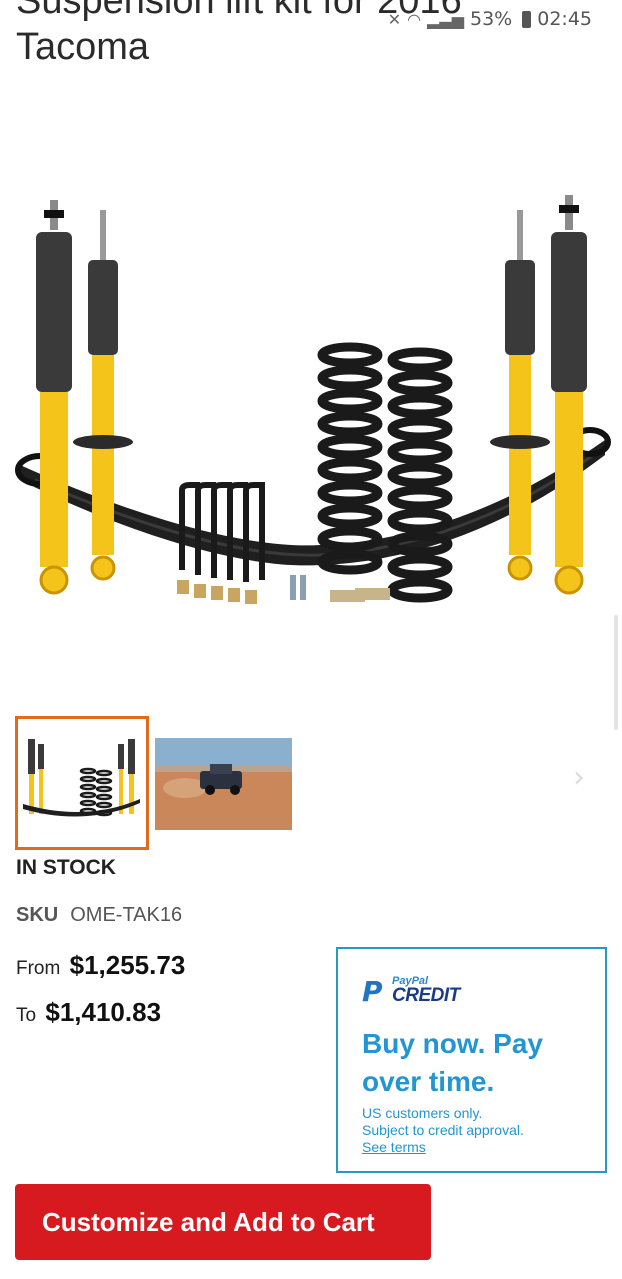 Image resolution: width=622 pixels, height=1279 pixels. I want to click on customize-add-to-cart-button: Customize and Add to Cart, so click(223, 1222).